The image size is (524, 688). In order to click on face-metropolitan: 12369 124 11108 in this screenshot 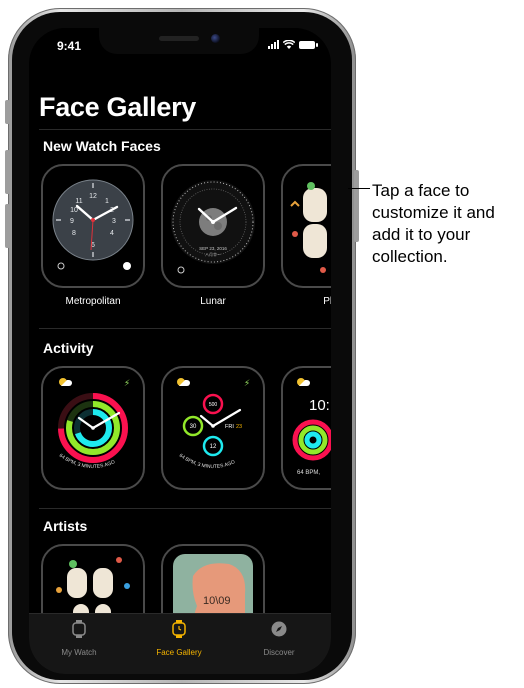, I will do `click(93, 226)`.